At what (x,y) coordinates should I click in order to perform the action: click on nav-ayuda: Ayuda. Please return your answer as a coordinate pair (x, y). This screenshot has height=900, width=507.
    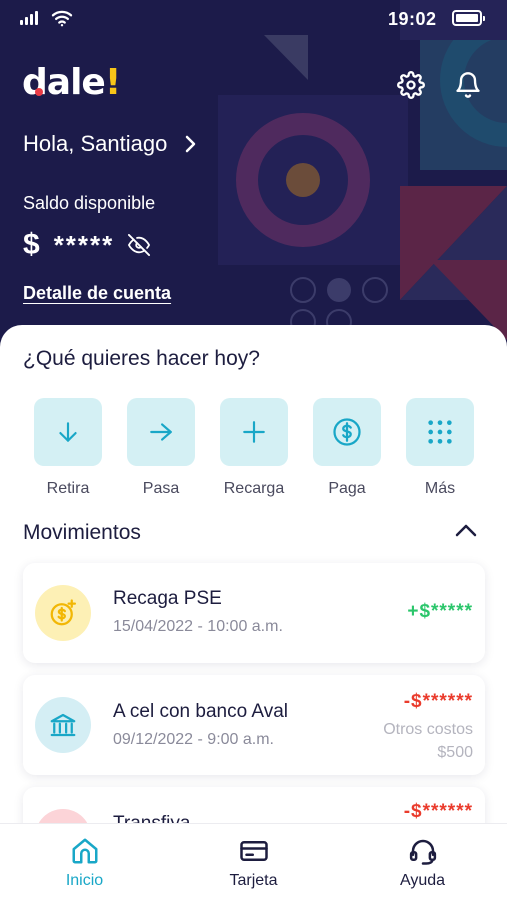
    Looking at the image, I should click on (423, 862).